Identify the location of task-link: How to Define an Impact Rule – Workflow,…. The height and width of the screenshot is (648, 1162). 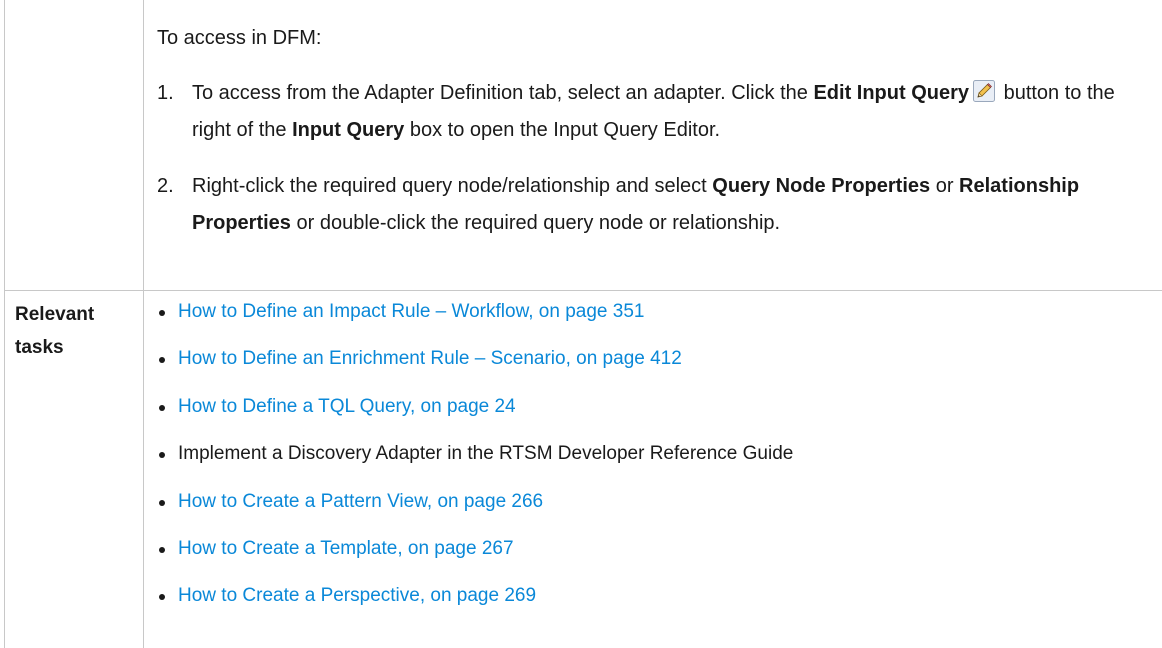
(411, 312).